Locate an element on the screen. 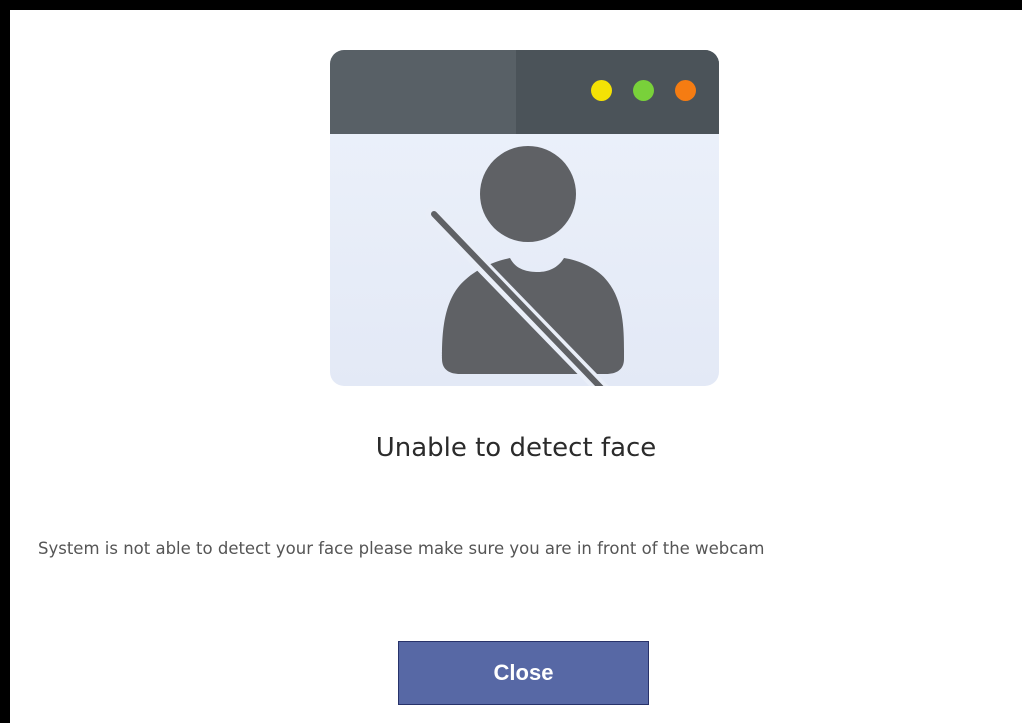 The image size is (1022, 723). no-face-icon is located at coordinates (525, 266).